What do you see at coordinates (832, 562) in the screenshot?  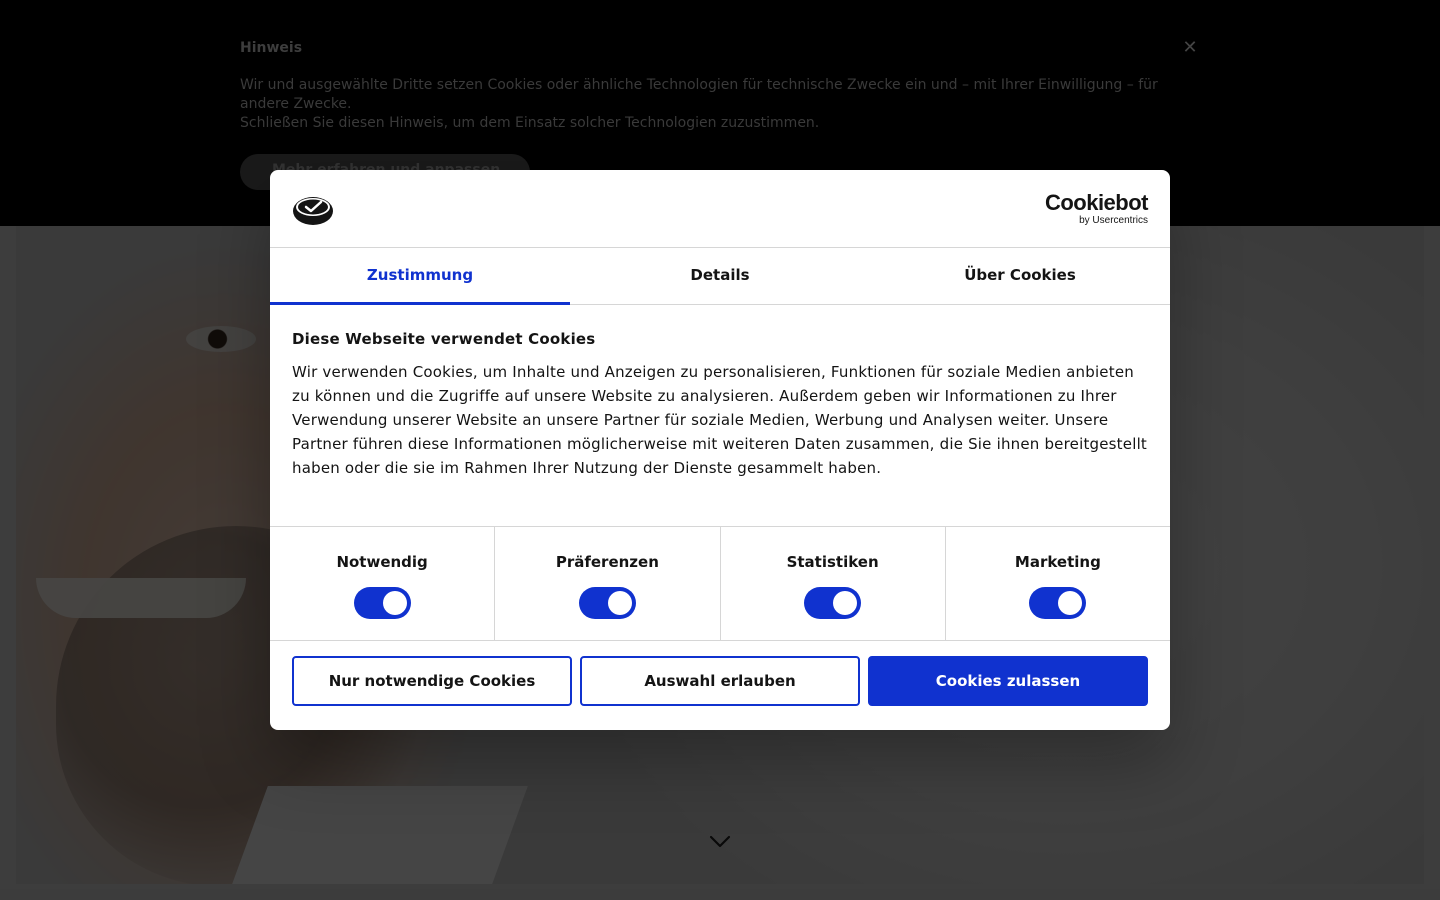 I see `category-label: Statistiken` at bounding box center [832, 562].